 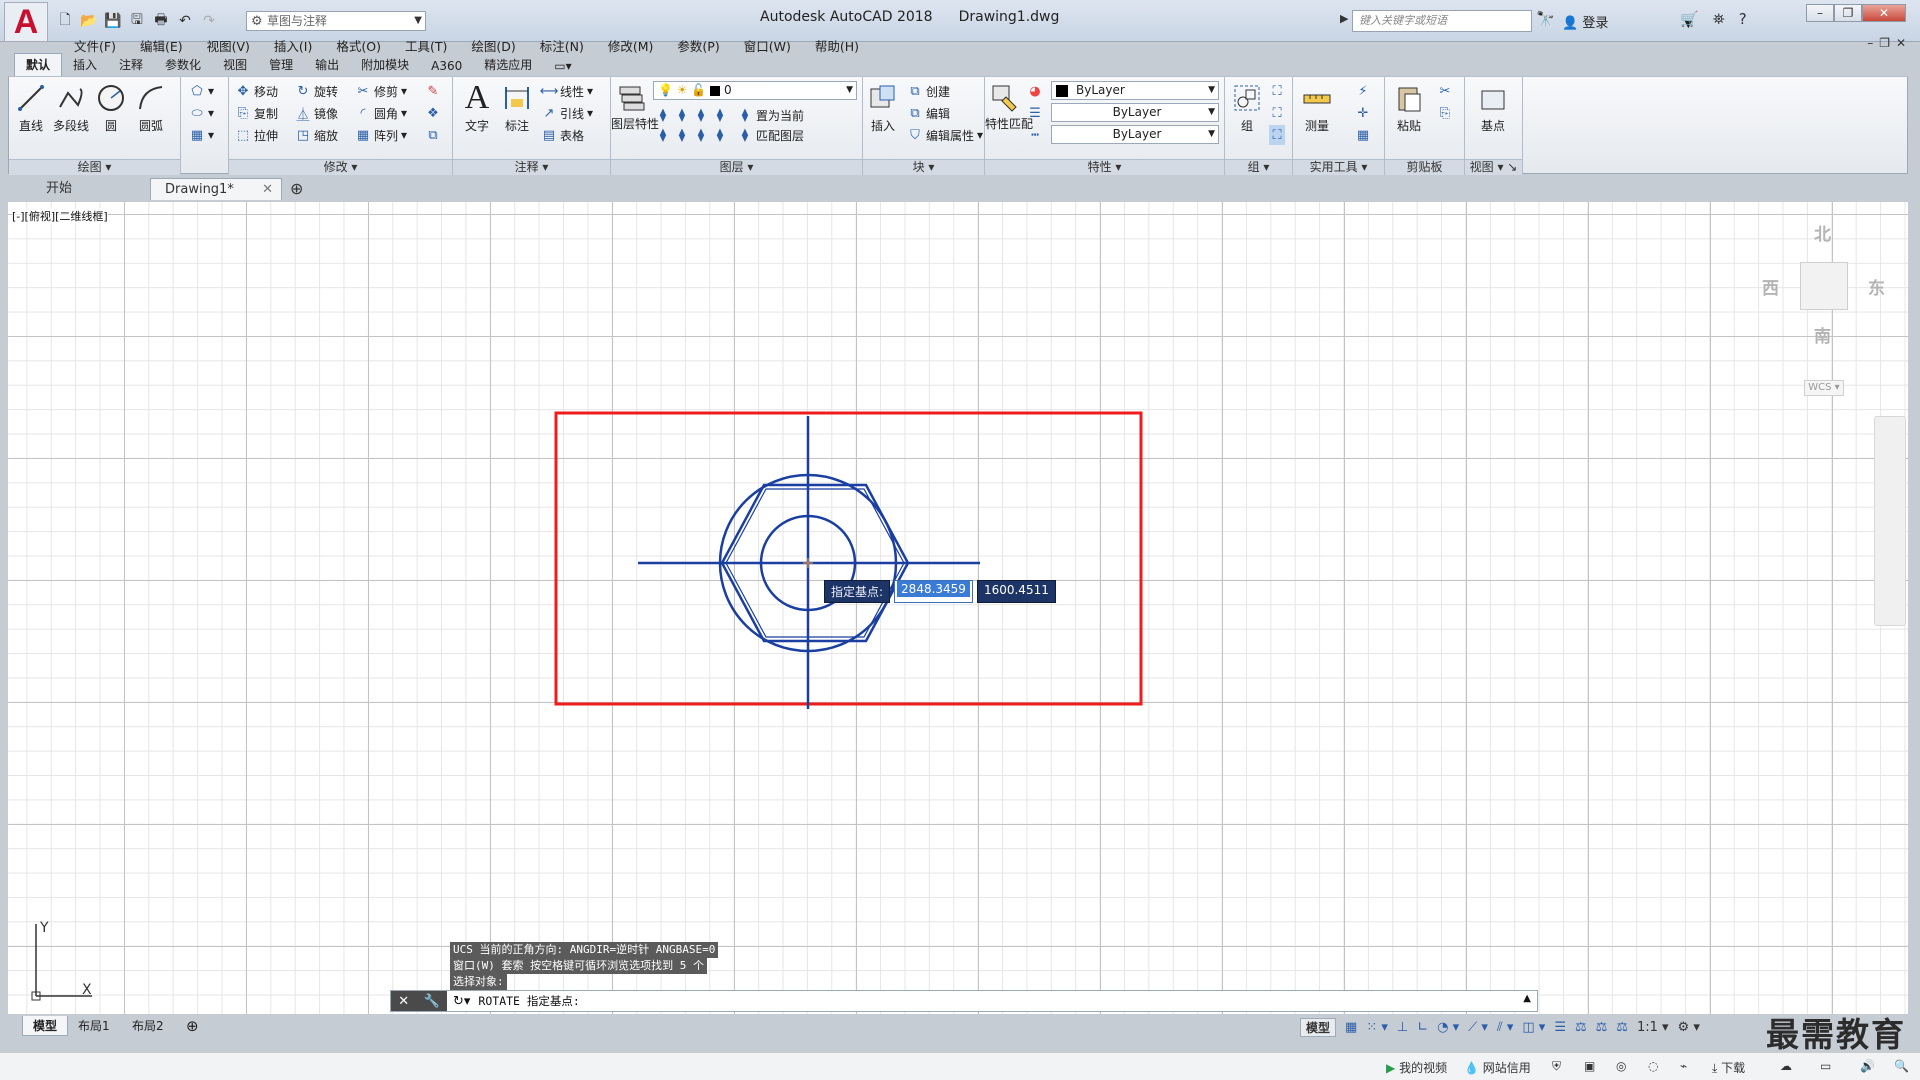 I want to click on layer-dropdown: 💡 ☀ 🔓 0 ▼, so click(x=755, y=90).